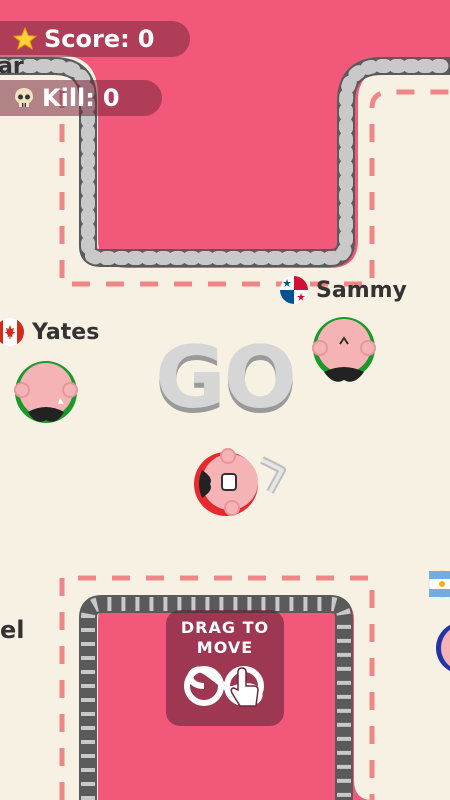  What do you see at coordinates (66, 332) in the screenshot?
I see `player-name-yates: Yates` at bounding box center [66, 332].